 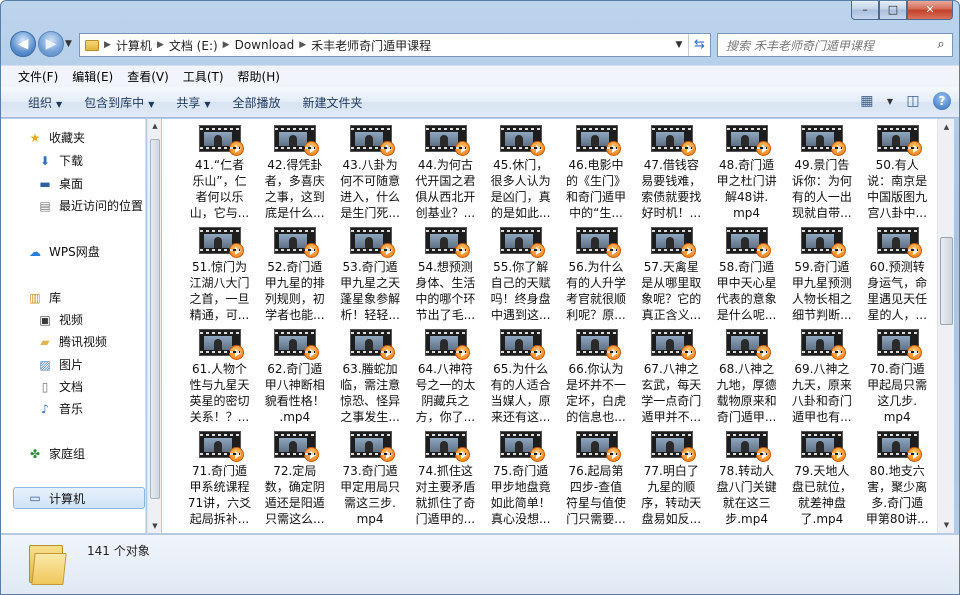 I want to click on refresh-icon: ⇆, so click(x=699, y=45).